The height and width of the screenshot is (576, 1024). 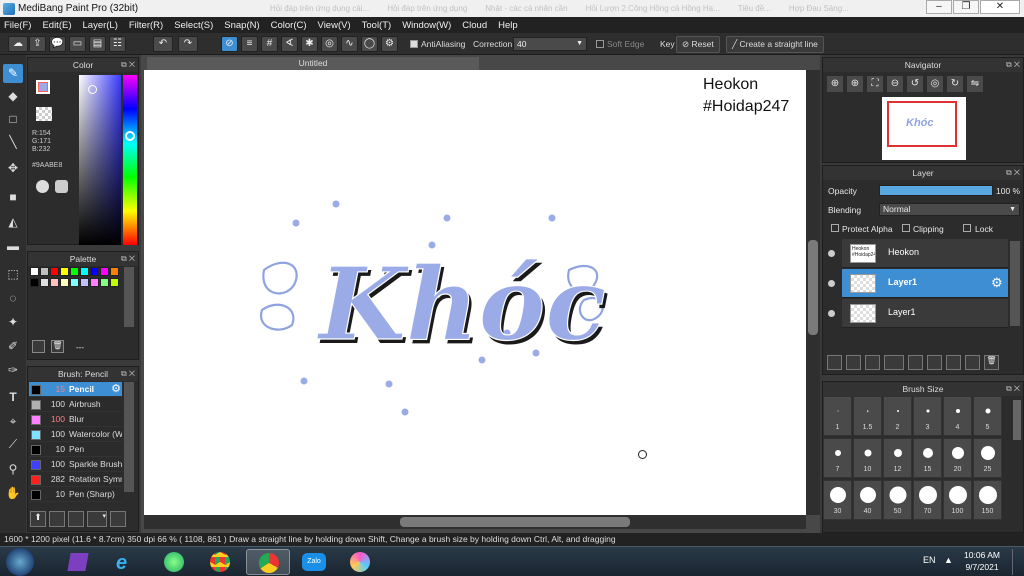 I want to click on brush-size-cell: 1, so click(x=837, y=416).